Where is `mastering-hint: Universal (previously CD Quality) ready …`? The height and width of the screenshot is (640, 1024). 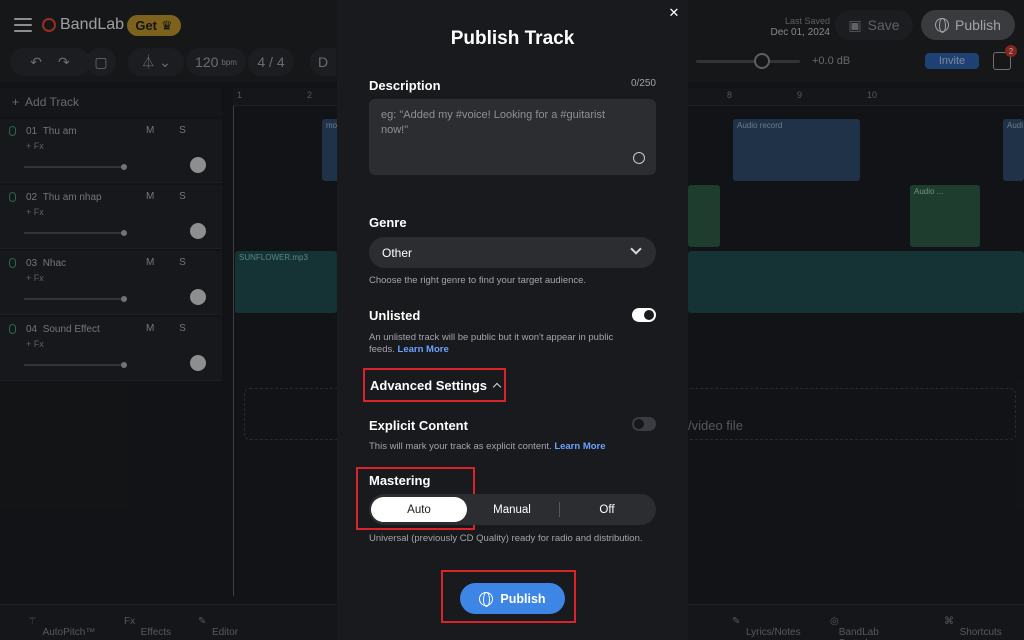 mastering-hint: Universal (previously CD Quality) ready … is located at coordinates (506, 538).